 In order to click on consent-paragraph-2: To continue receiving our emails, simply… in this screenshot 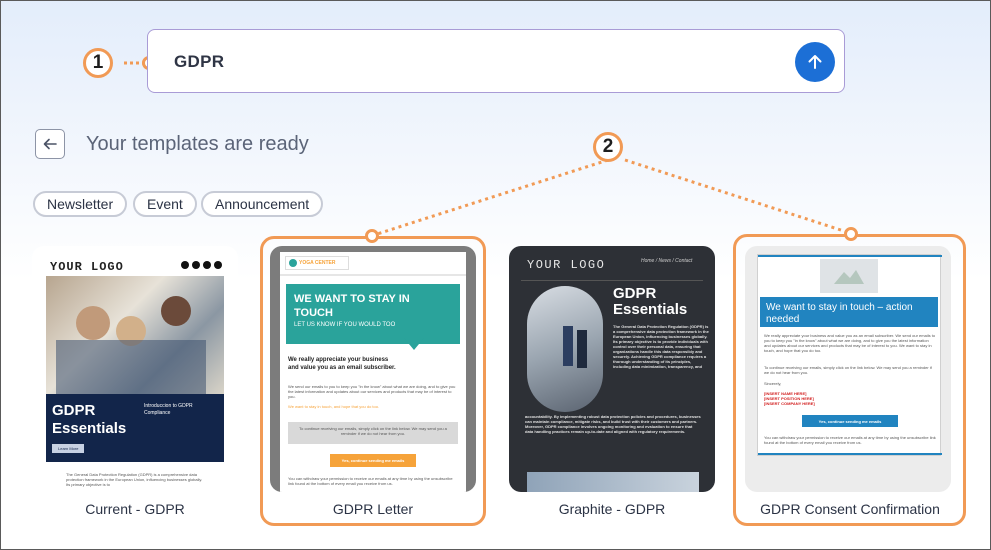, I will do `click(848, 370)`.